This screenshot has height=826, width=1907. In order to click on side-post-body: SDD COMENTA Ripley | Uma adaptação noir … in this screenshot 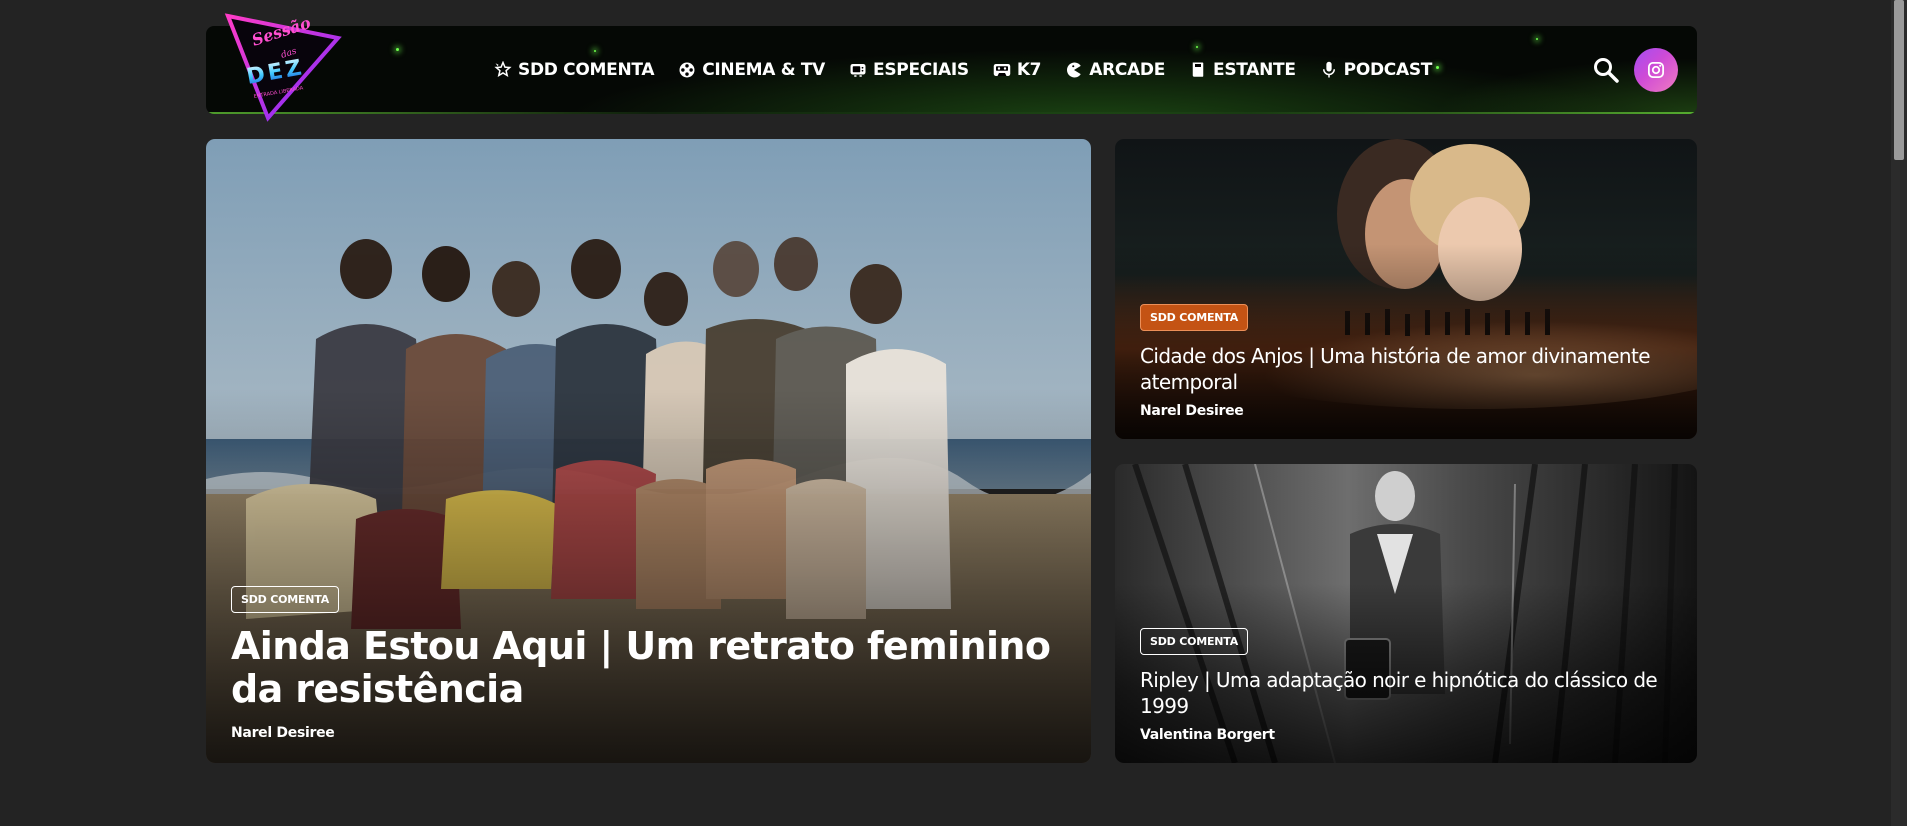, I will do `click(1406, 685)`.